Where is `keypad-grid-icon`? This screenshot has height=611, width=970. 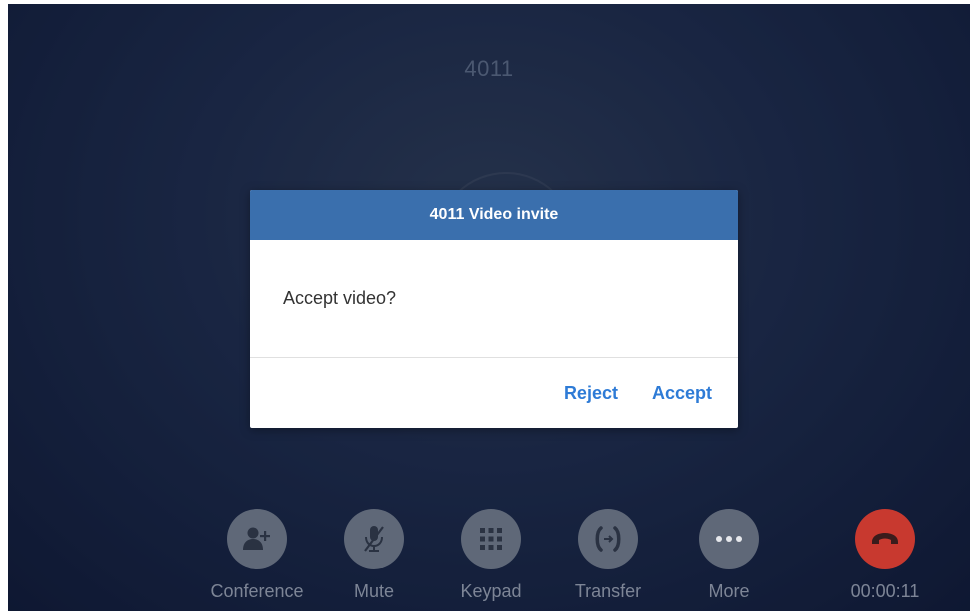 keypad-grid-icon is located at coordinates (491, 539).